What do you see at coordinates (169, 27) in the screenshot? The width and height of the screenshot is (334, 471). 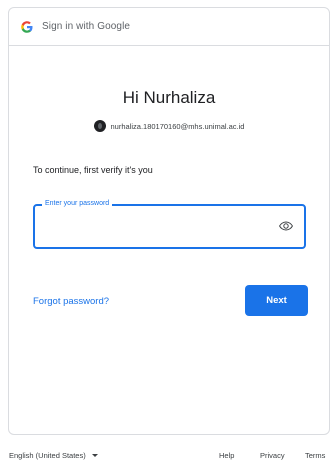 I see `card-header: Sign in with Google` at bounding box center [169, 27].